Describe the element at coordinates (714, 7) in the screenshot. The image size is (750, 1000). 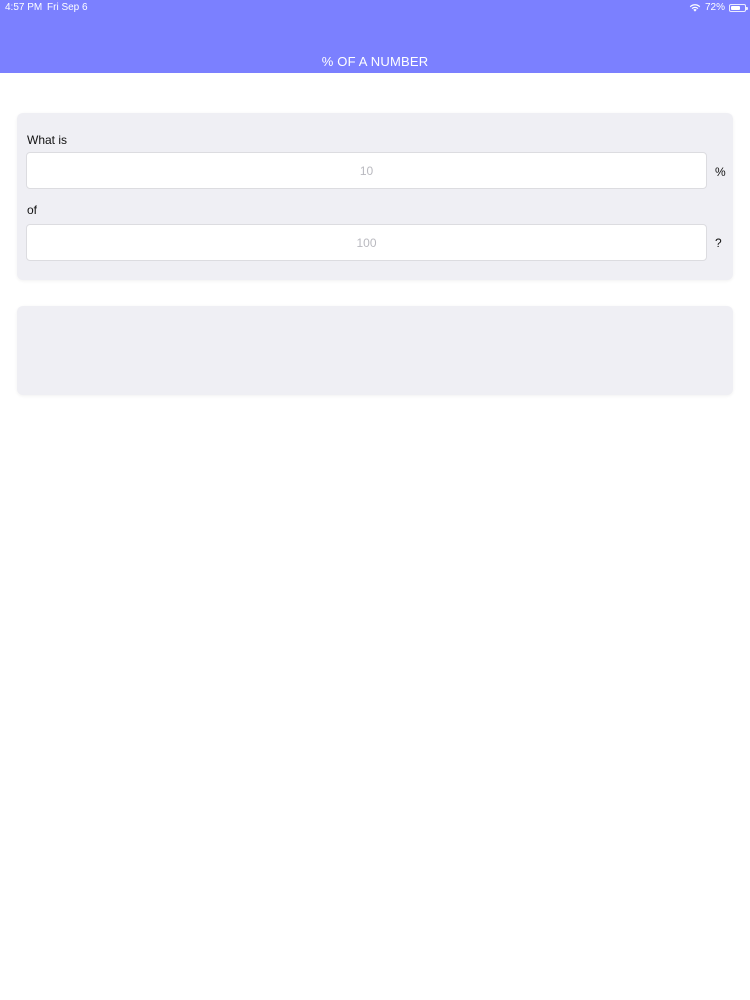
I see `battery-percent: 72%` at that location.